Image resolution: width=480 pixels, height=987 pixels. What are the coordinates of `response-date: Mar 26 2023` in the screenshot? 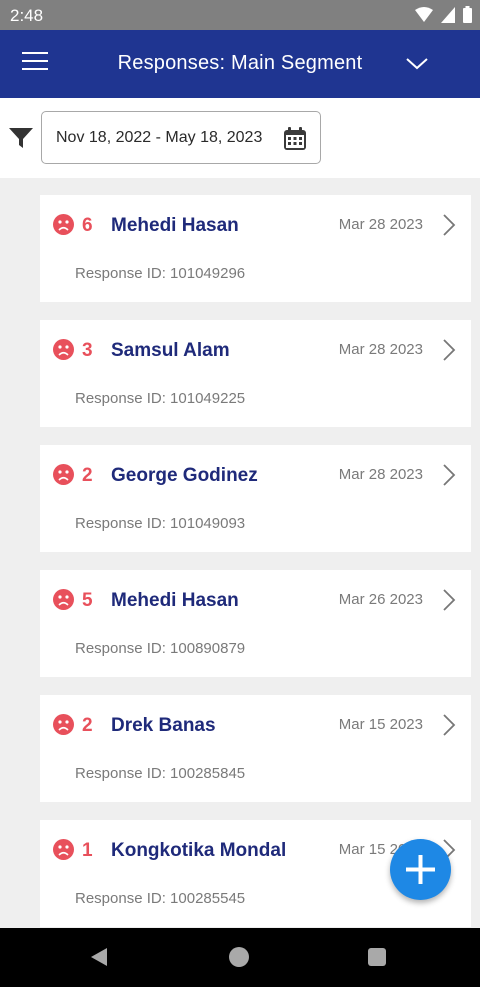 It's located at (380, 599).